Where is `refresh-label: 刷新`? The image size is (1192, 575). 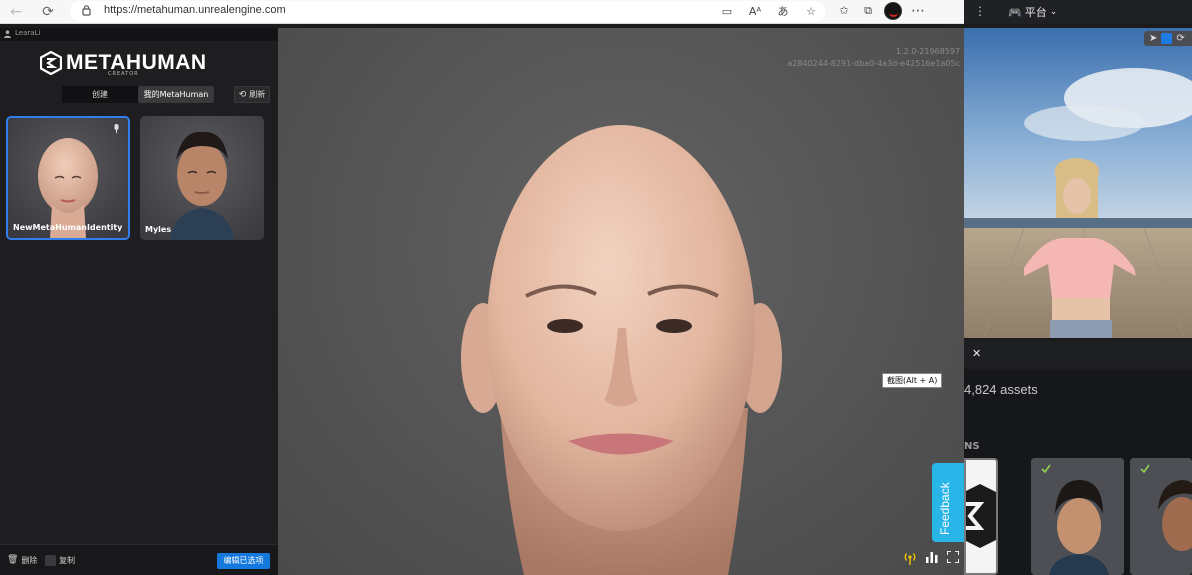
refresh-label: 刷新 is located at coordinates (257, 94).